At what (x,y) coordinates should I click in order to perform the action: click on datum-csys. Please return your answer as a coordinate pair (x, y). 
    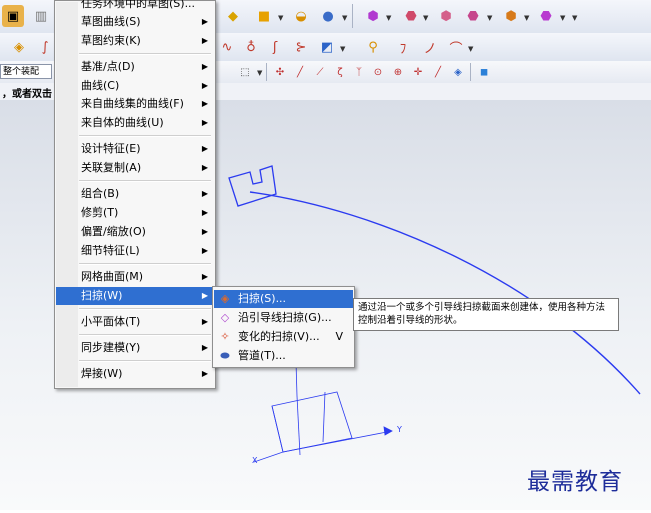
    Looking at the image, I should click on (323, 412).